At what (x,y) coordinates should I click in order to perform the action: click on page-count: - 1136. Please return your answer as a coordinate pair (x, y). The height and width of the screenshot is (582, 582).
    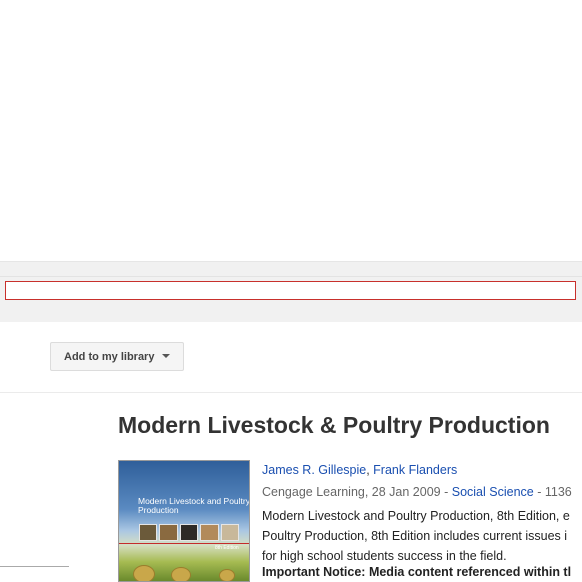
    Looking at the image, I should click on (552, 492).